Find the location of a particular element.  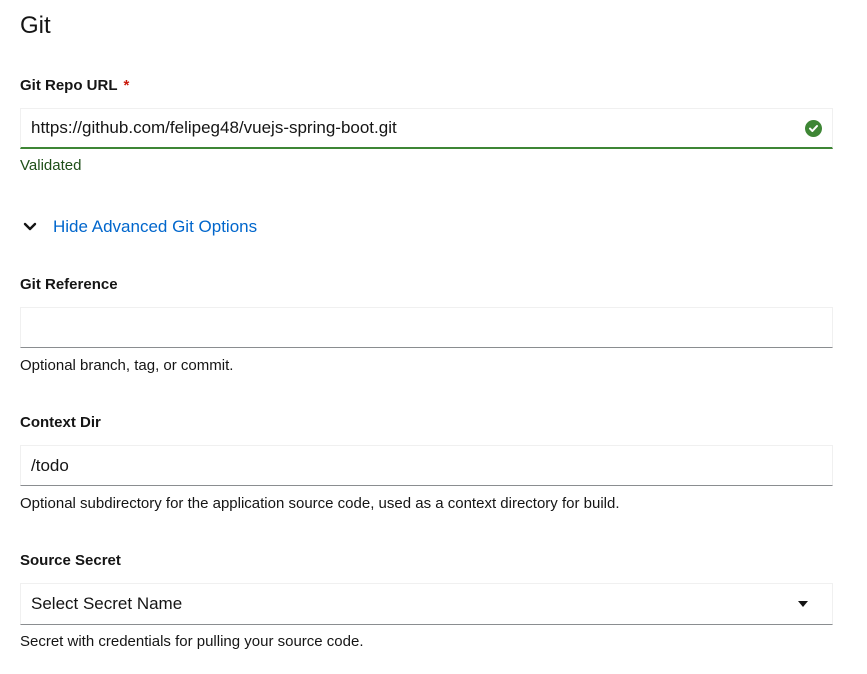

source-secret-selected: Select Secret Name is located at coordinates (107, 603).